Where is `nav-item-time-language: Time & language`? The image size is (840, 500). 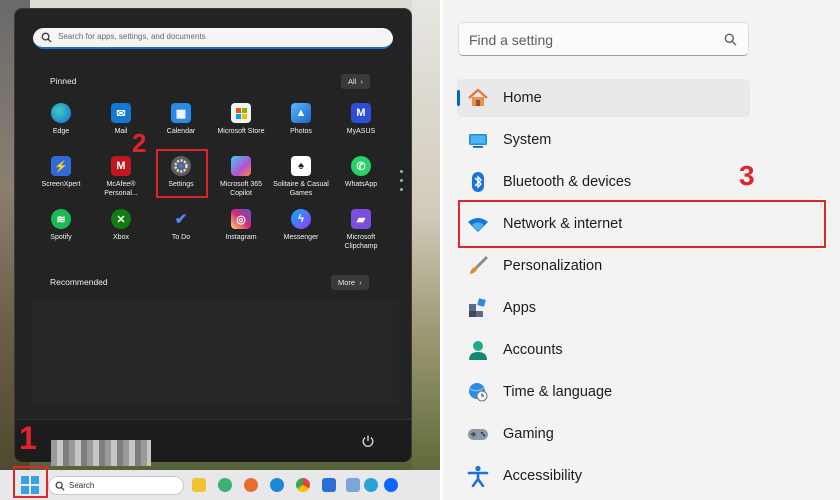
nav-item-time-language: Time & language is located at coordinates (603, 392).